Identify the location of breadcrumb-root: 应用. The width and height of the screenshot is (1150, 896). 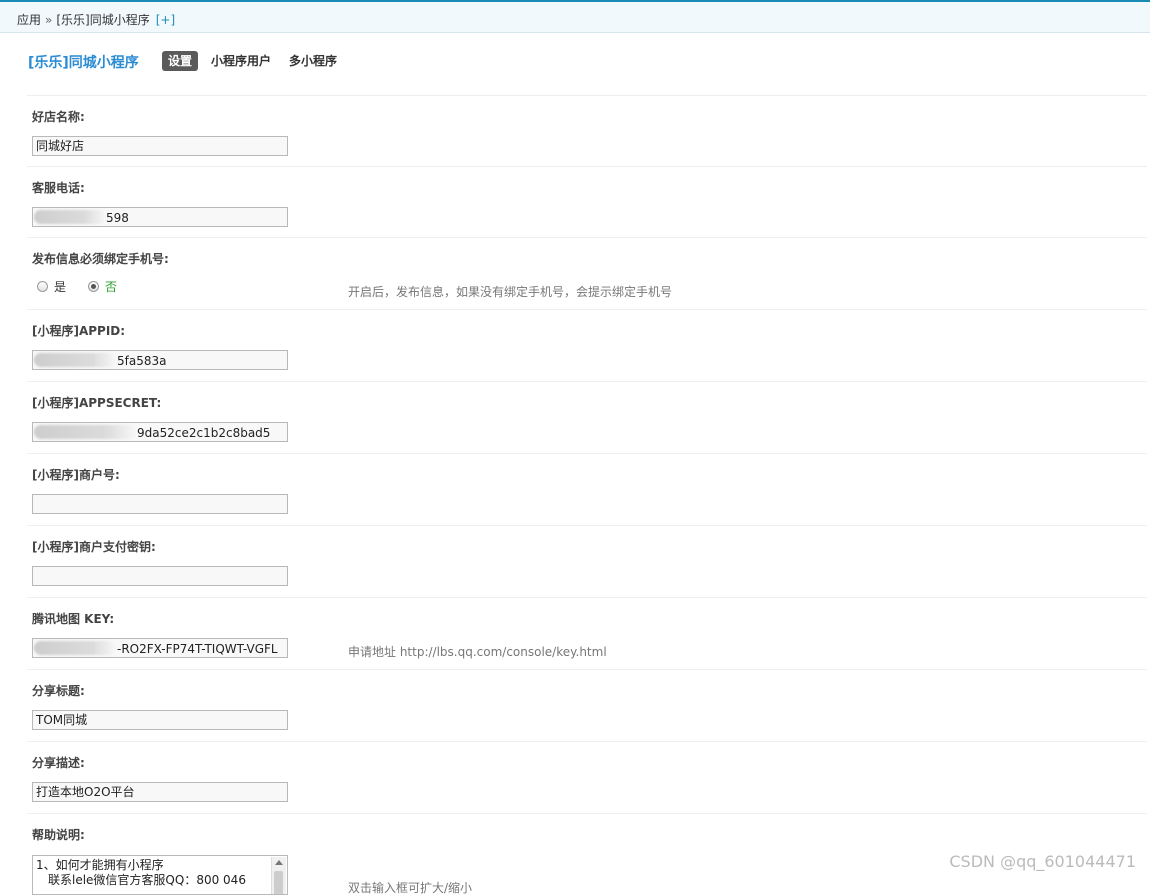
(29, 20).